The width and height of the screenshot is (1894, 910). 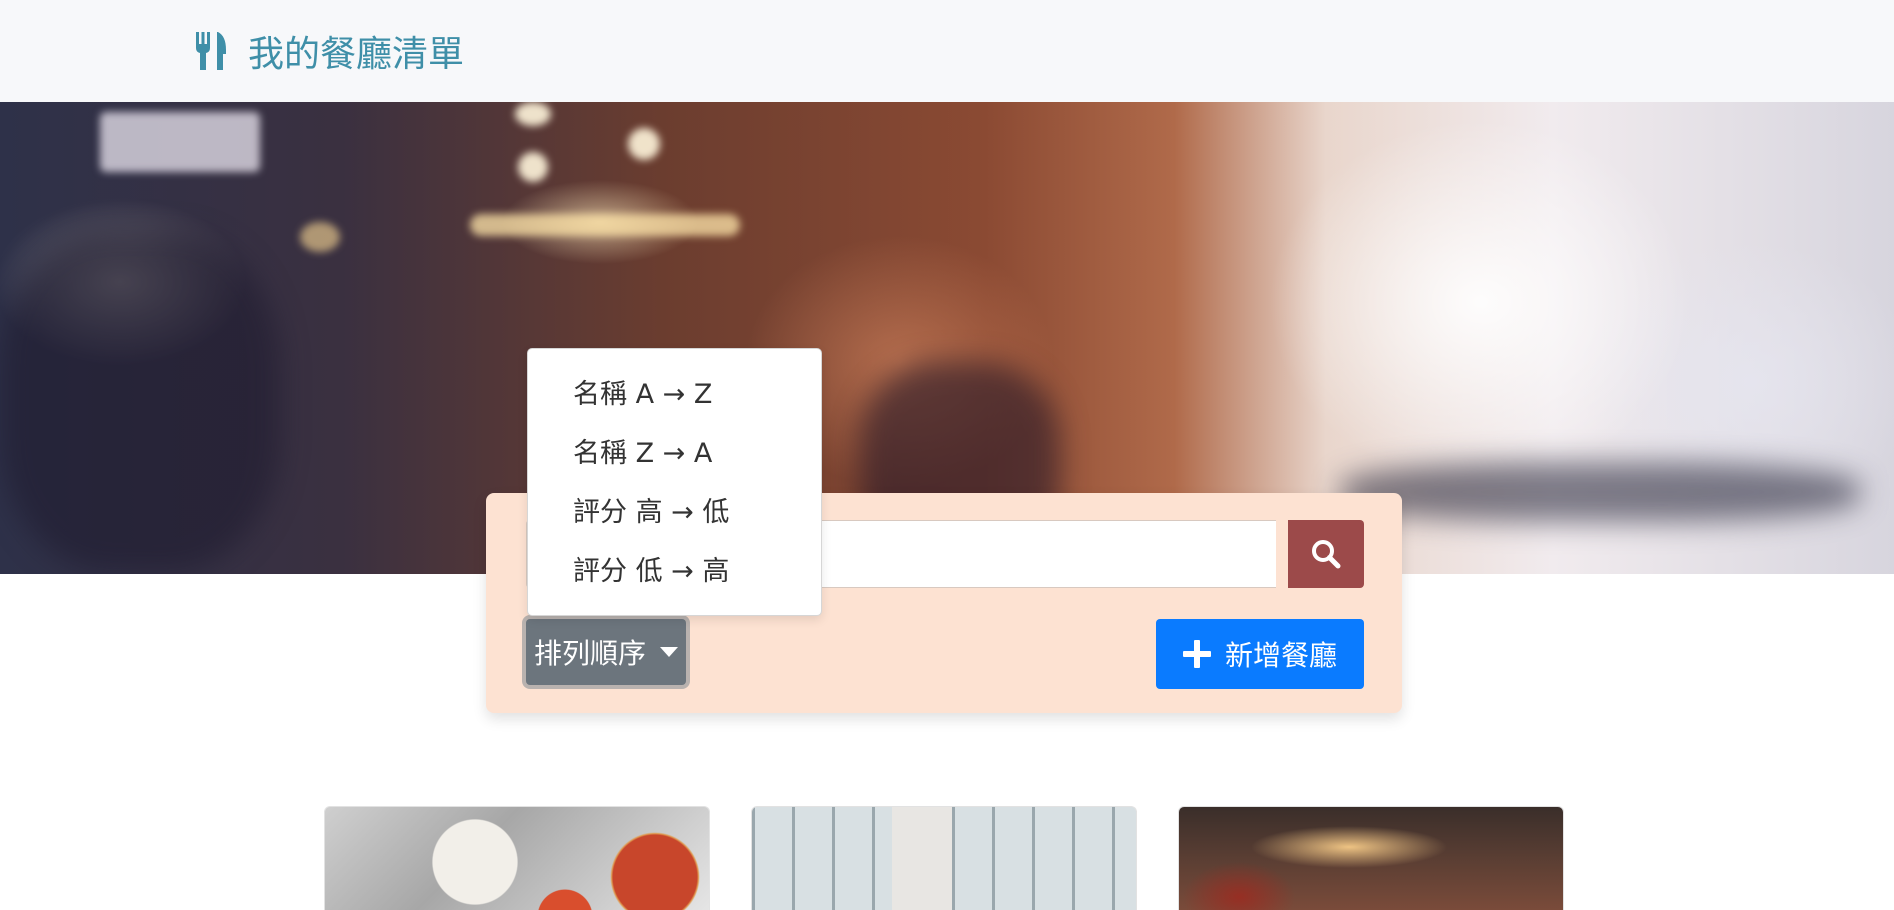 What do you see at coordinates (589, 653) in the screenshot?
I see `sort-label: 排列順序` at bounding box center [589, 653].